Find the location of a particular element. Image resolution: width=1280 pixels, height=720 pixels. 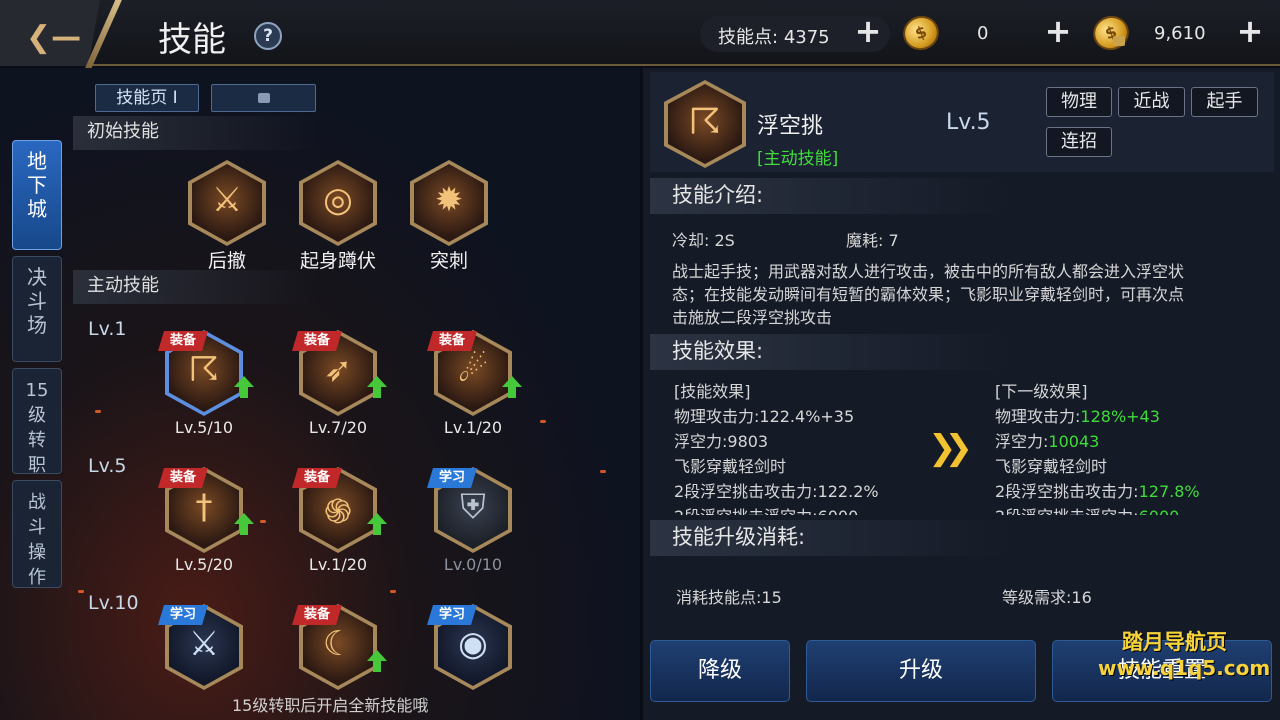

row-level-label: Lv.1 is located at coordinates (107, 329).